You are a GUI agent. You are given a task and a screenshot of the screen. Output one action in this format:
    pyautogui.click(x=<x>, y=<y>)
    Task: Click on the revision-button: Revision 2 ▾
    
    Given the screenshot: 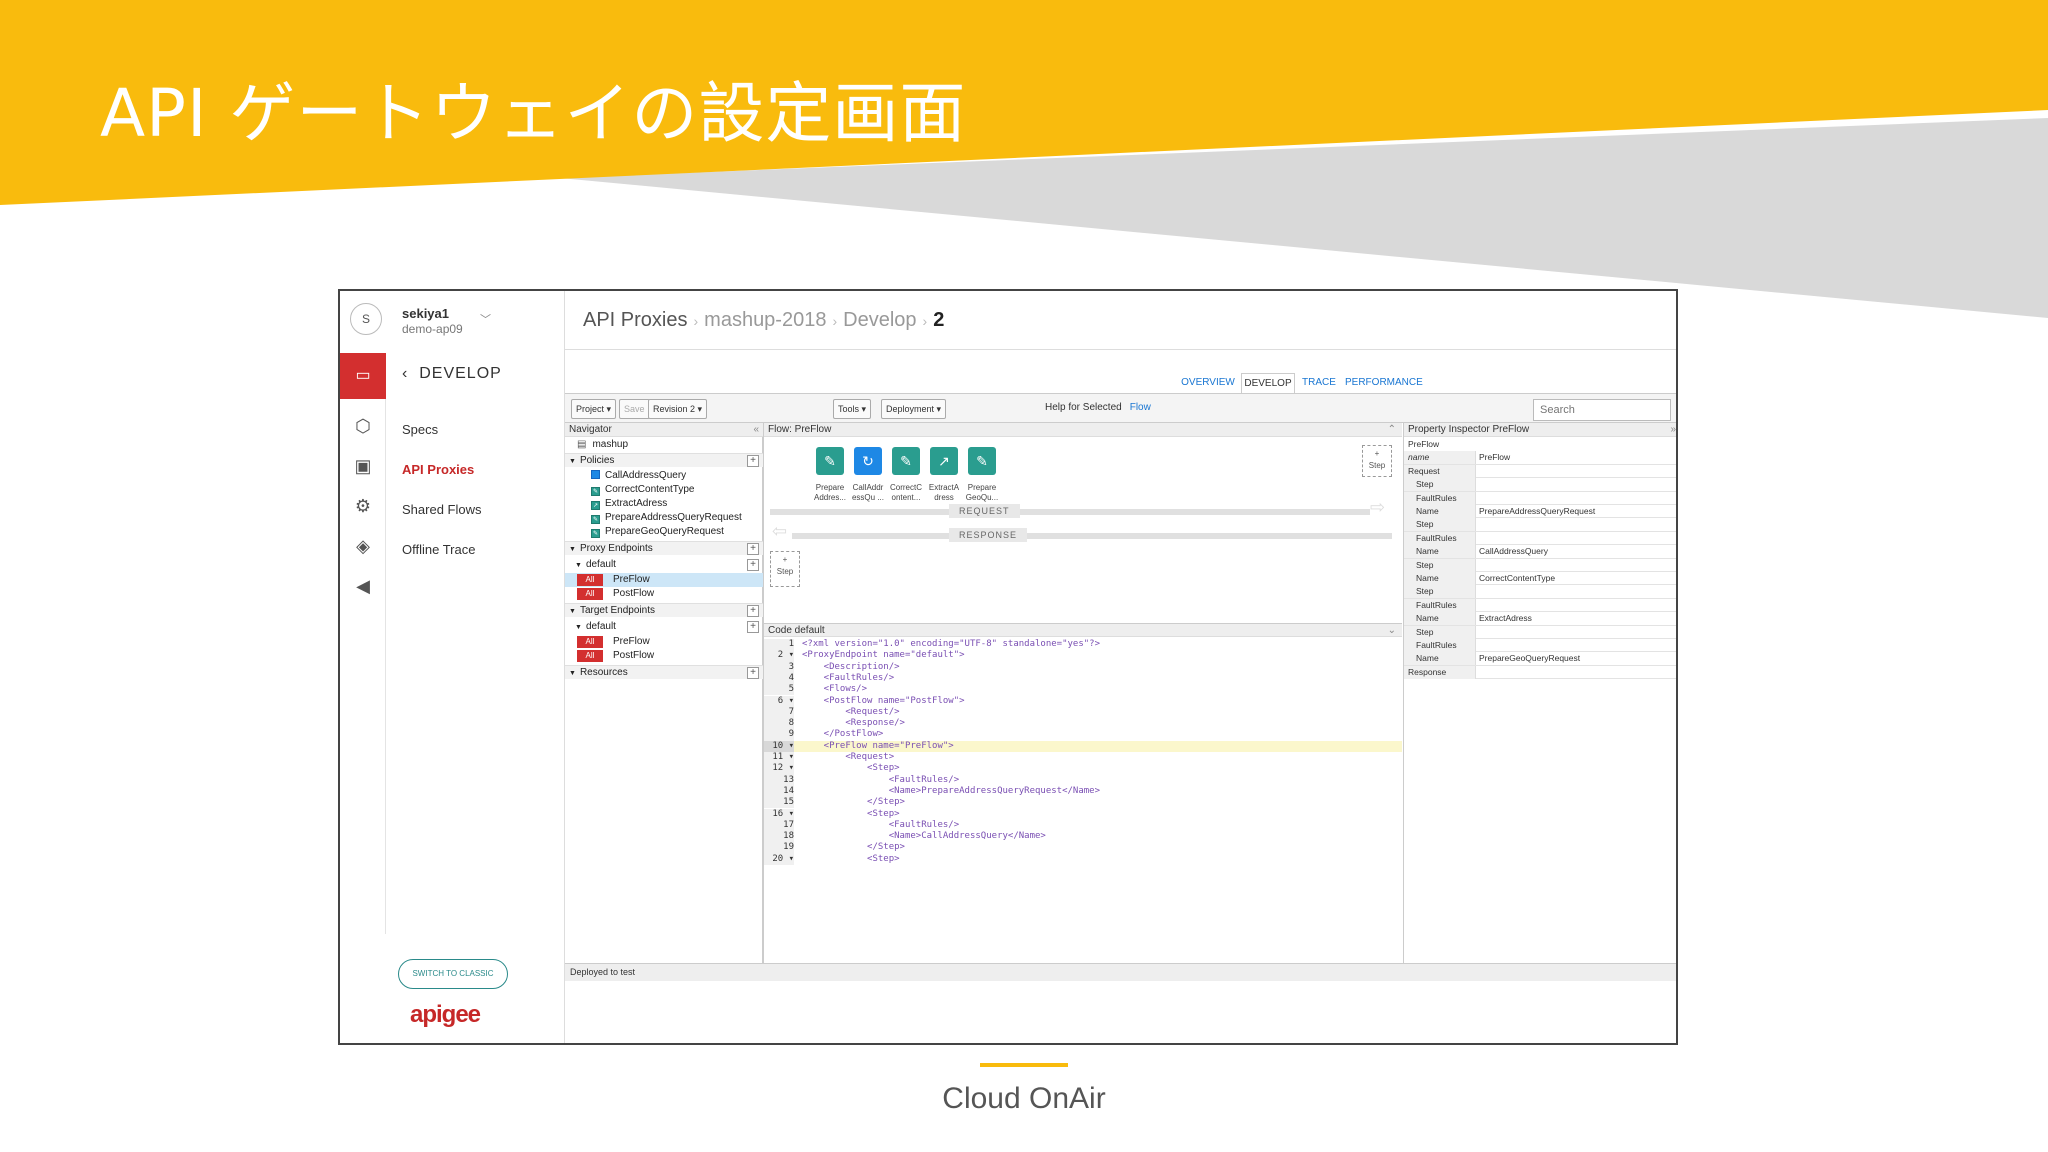 What is the action you would take?
    pyautogui.click(x=678, y=409)
    